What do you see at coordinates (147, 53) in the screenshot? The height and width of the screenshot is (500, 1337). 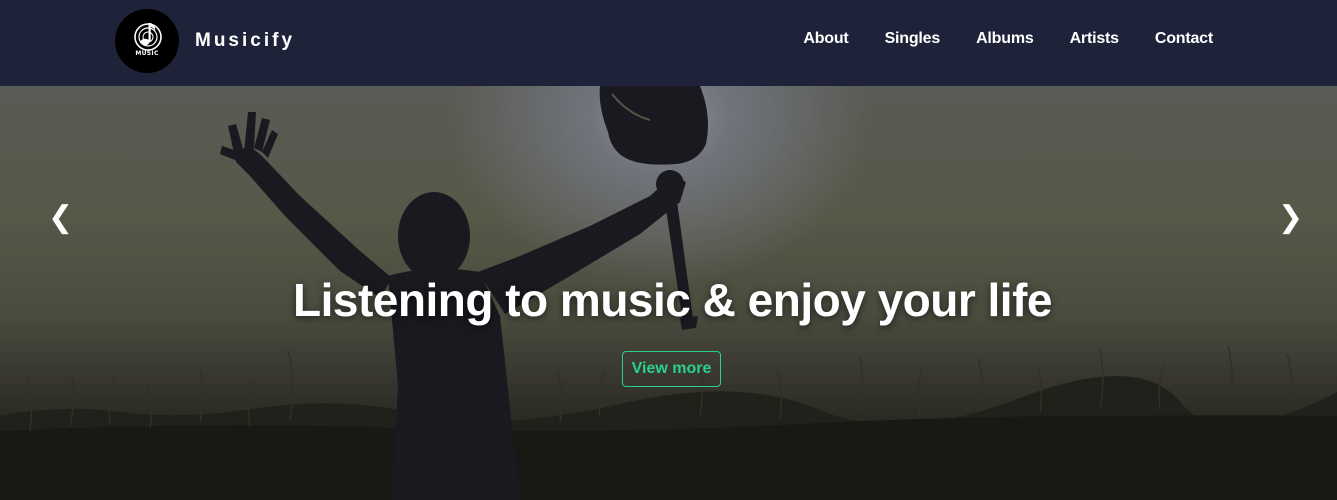 I see `logo-text: MUSIC` at bounding box center [147, 53].